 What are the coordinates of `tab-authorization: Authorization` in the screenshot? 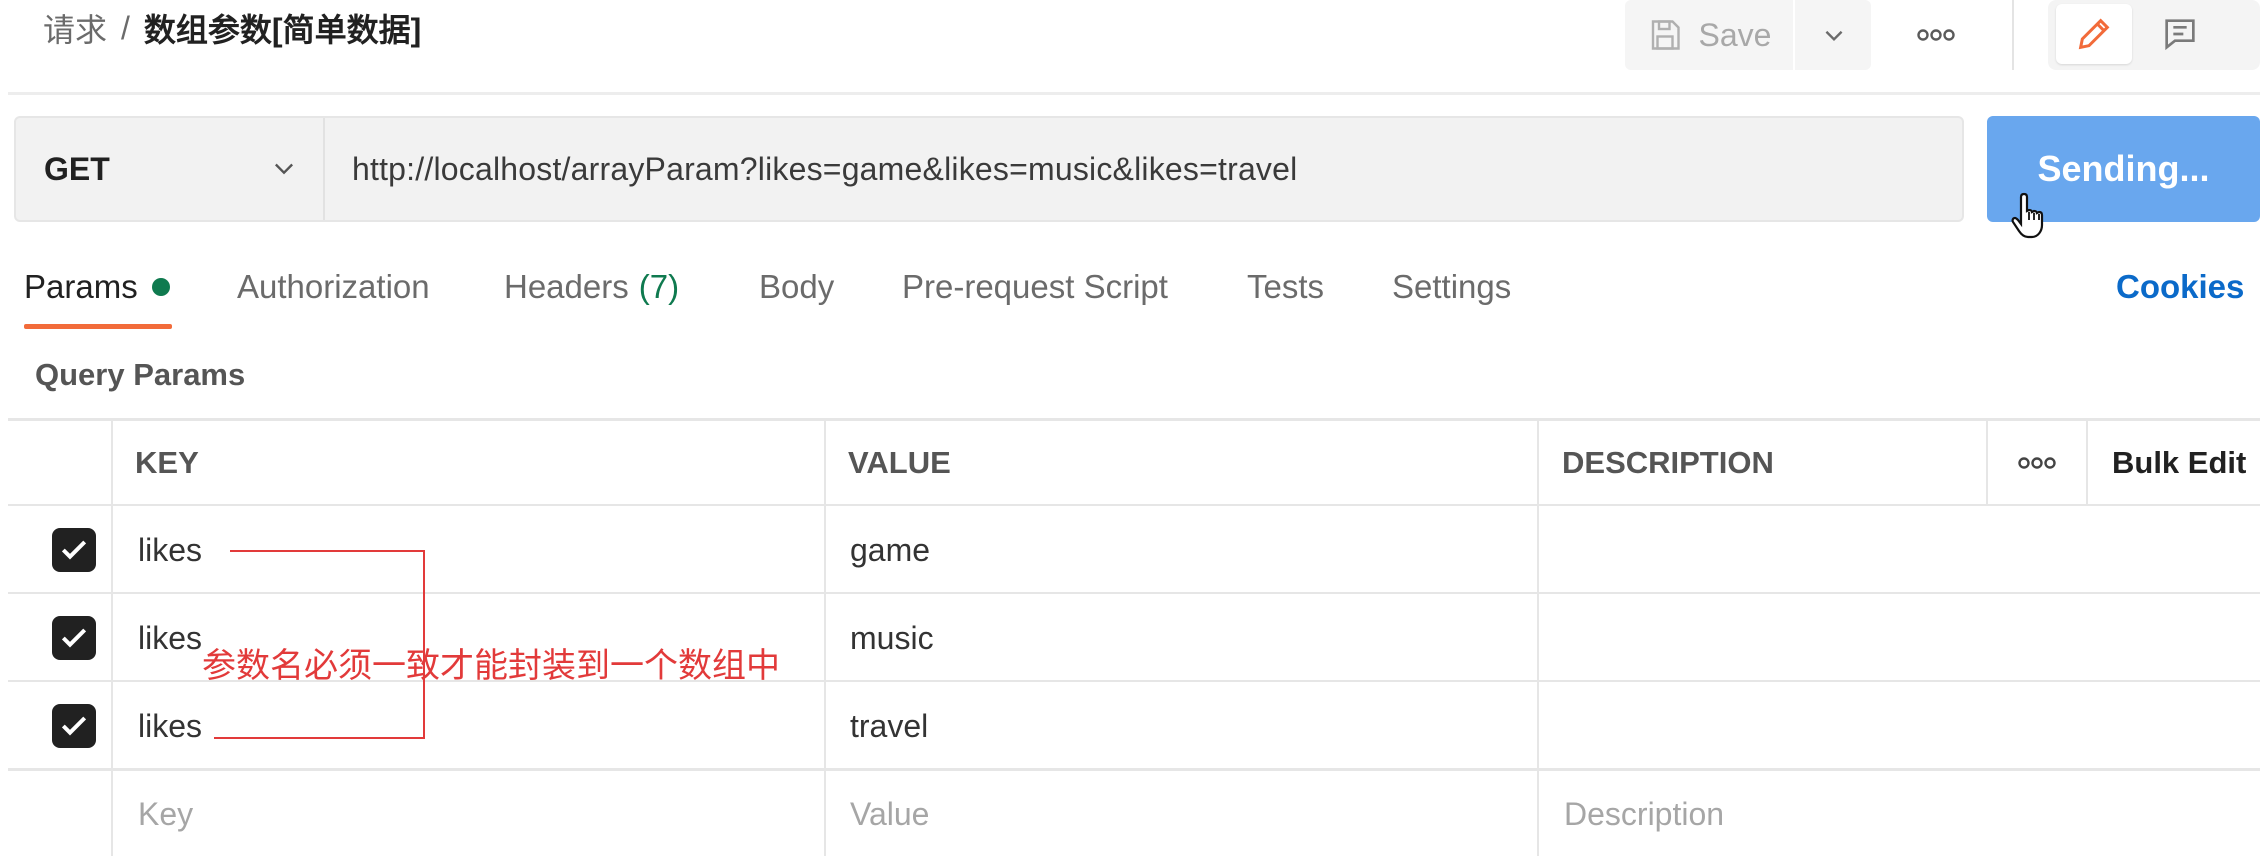 It's located at (333, 287).